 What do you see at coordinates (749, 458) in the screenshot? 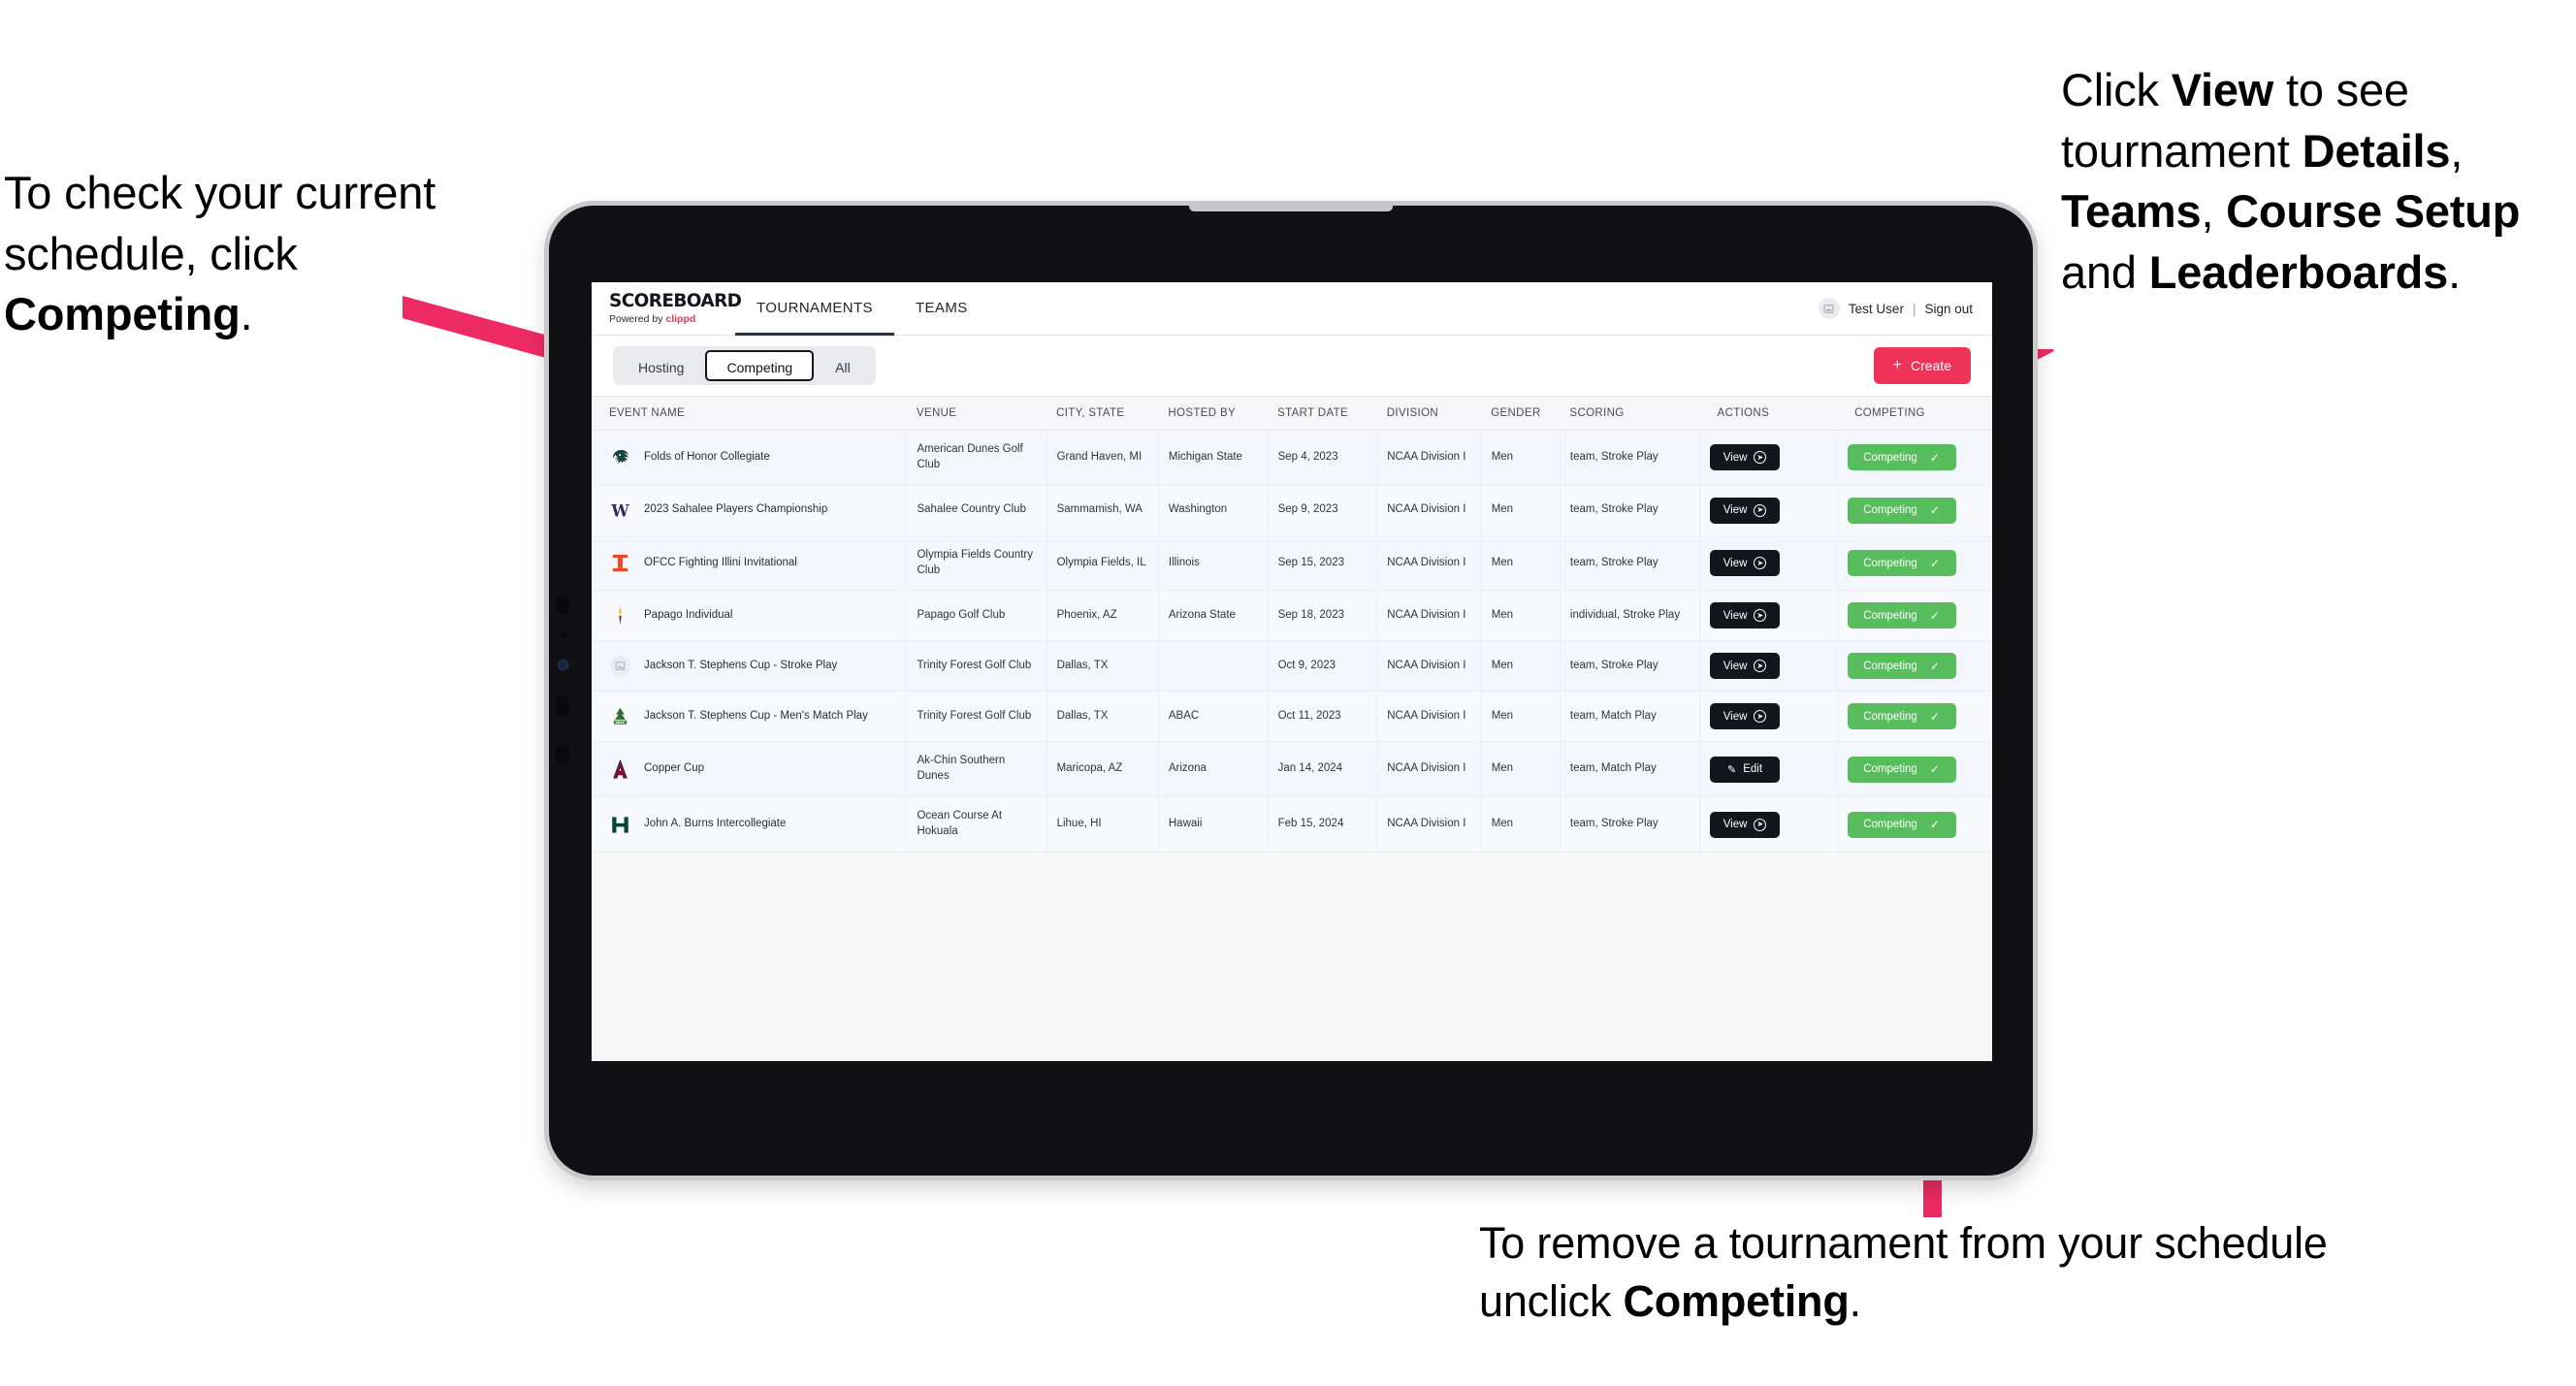
I see `cell-event-name: Folds of Honor Collegiate` at bounding box center [749, 458].